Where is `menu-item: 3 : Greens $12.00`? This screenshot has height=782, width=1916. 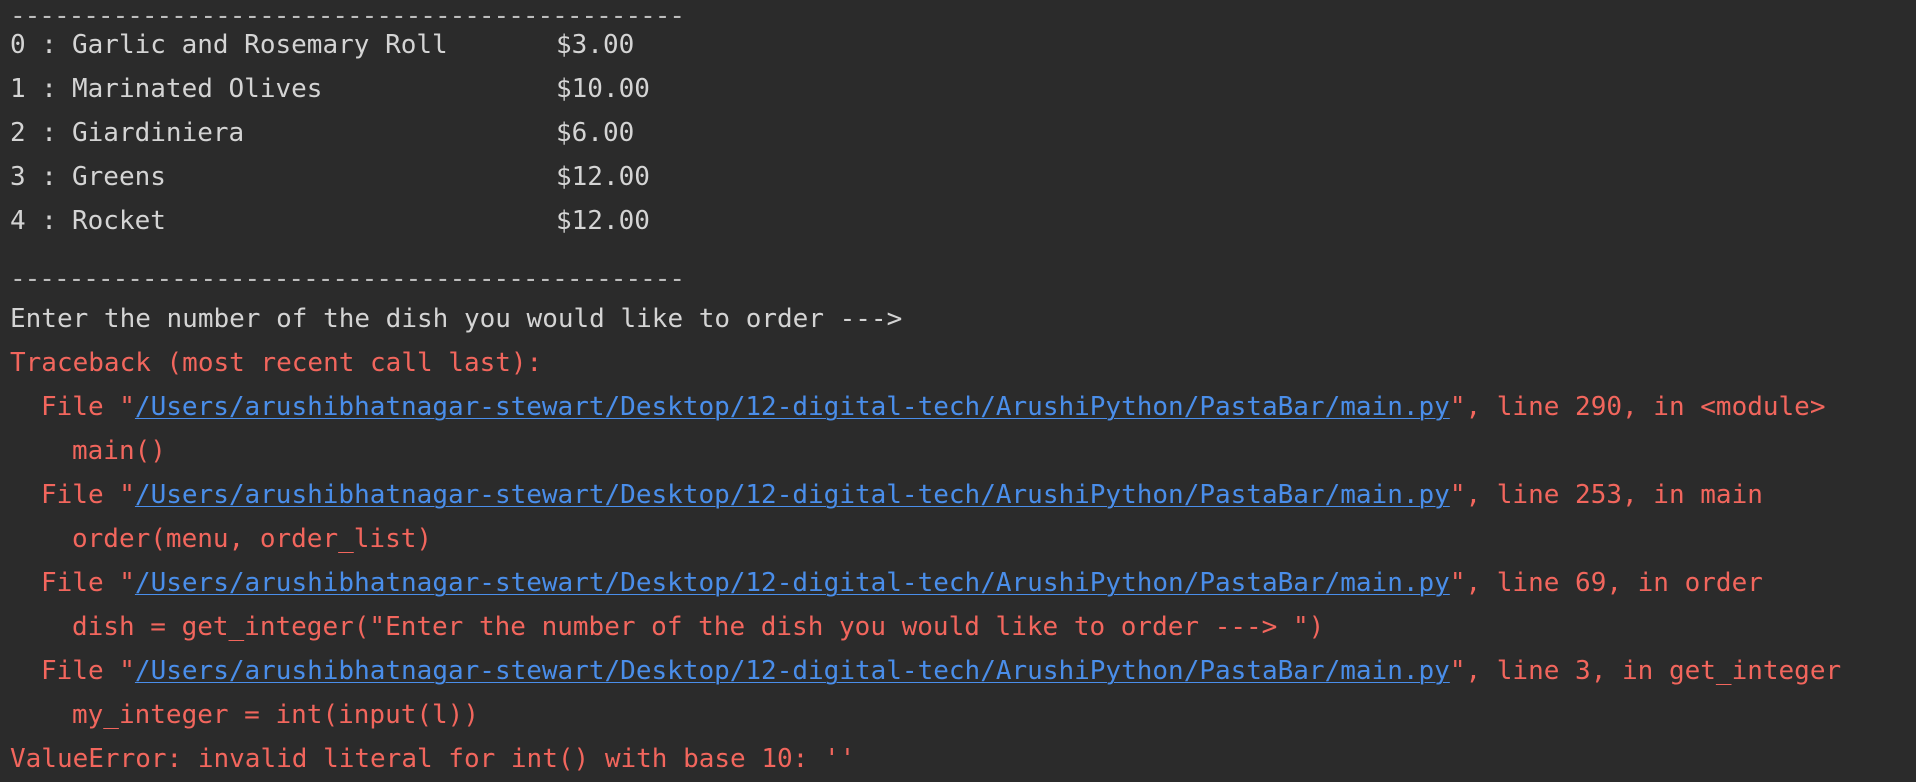
menu-item: 3 : Greens $12.00 is located at coordinates (330, 177).